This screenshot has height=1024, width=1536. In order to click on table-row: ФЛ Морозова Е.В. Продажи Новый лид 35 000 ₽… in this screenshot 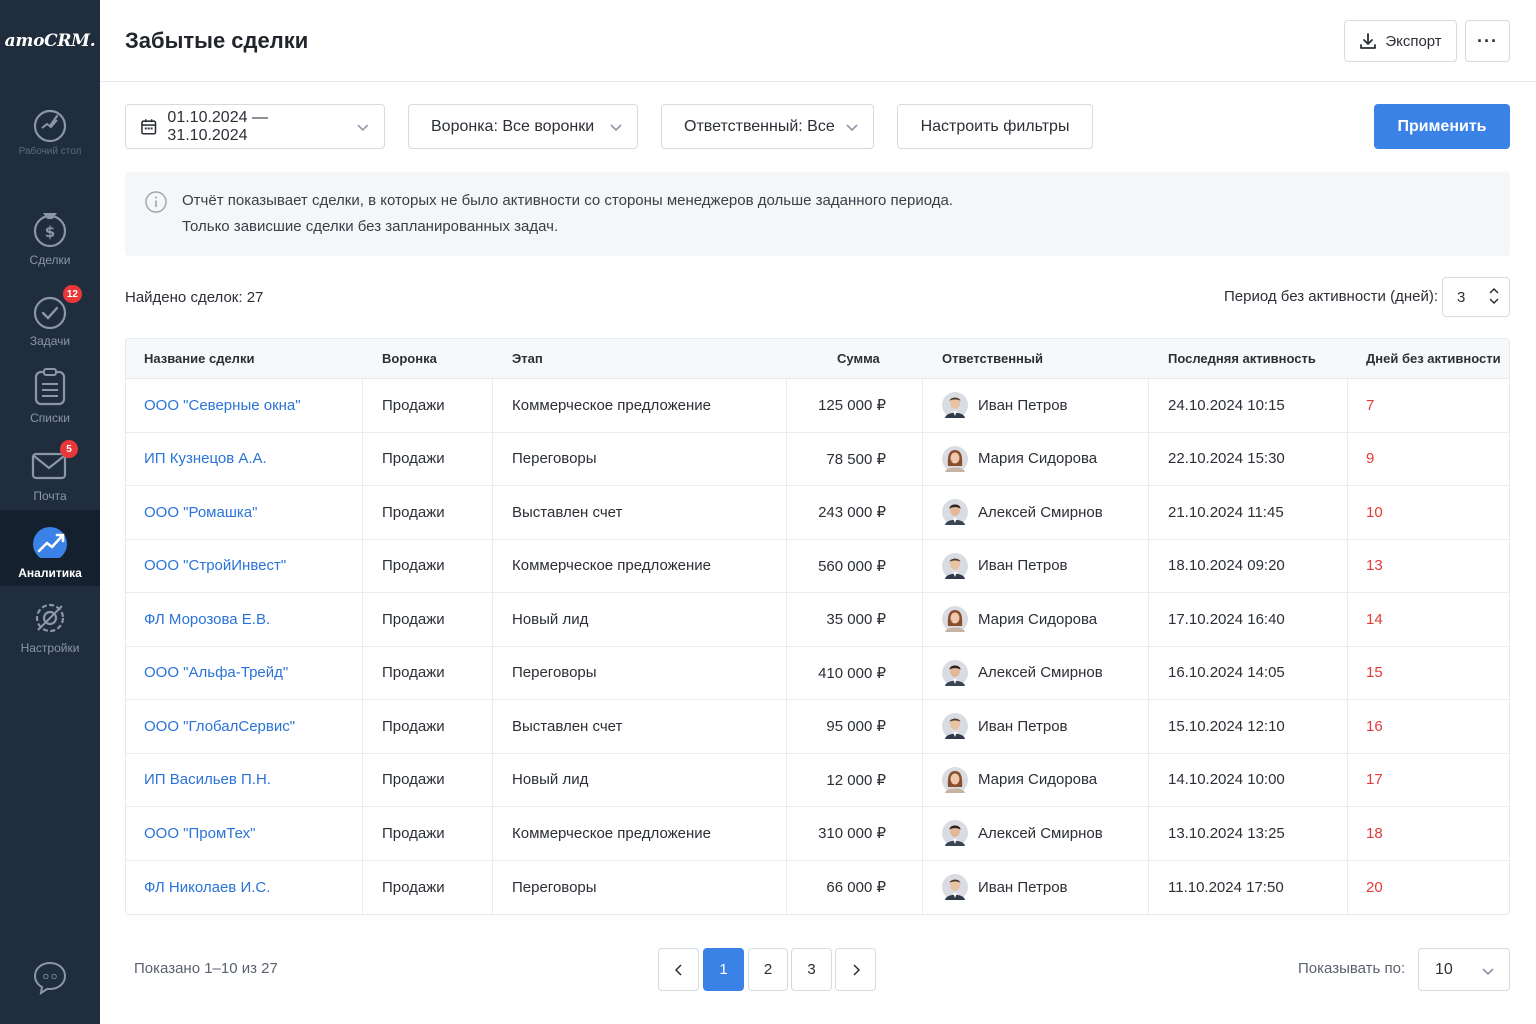, I will do `click(817, 620)`.